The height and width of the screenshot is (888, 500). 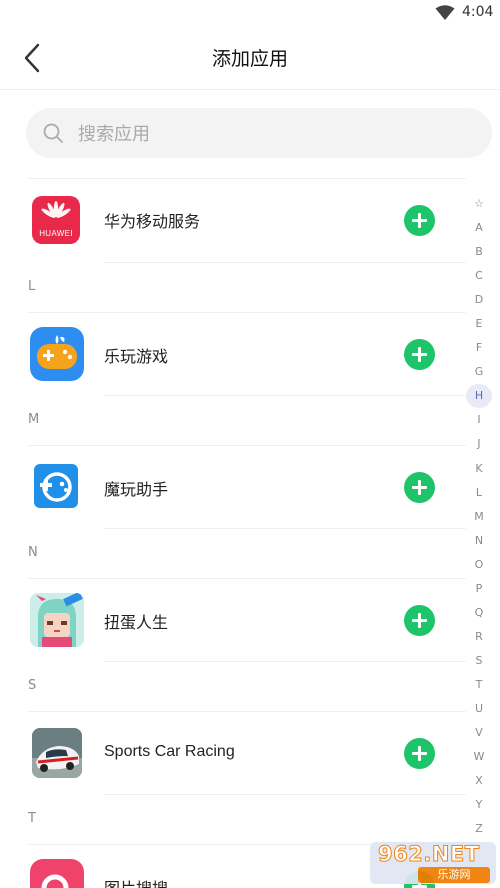 I want to click on app-name: 扭蛋人生, so click(x=136, y=622).